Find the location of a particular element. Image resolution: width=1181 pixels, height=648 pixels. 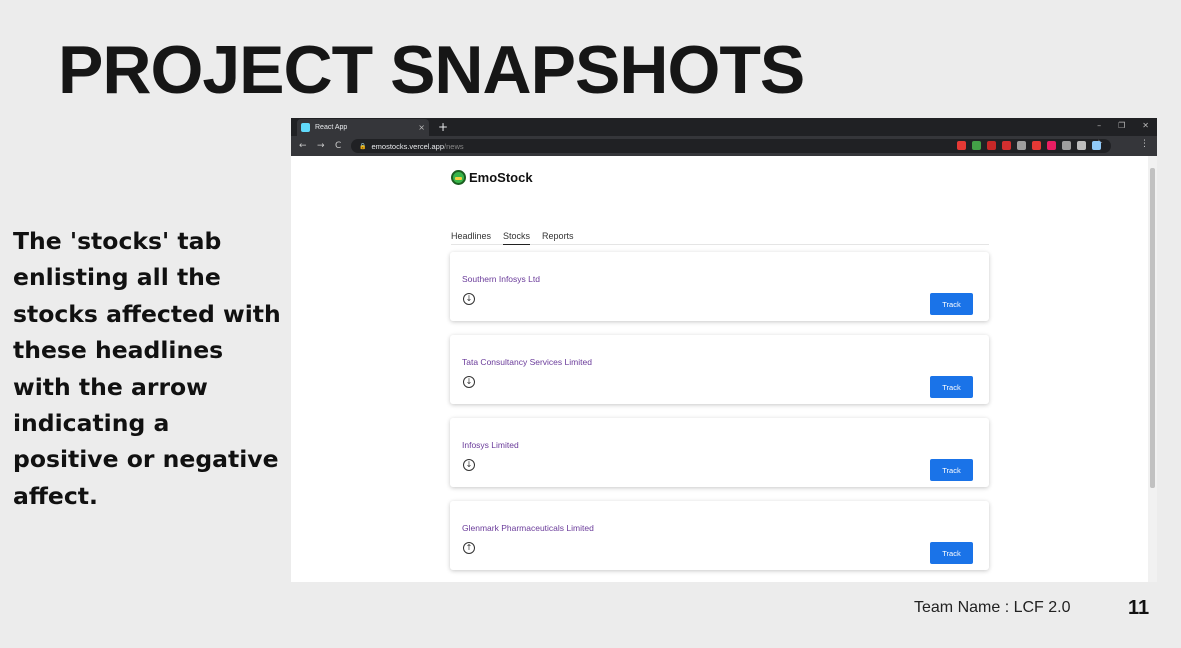

brand: EmoStock is located at coordinates (492, 177).